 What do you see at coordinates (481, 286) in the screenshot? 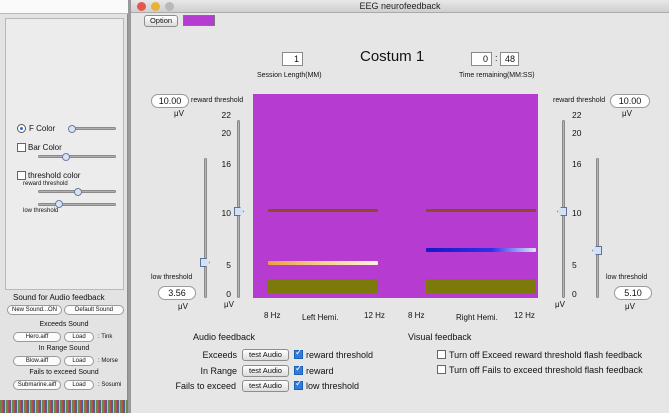
I see `right-band-bar` at bounding box center [481, 286].